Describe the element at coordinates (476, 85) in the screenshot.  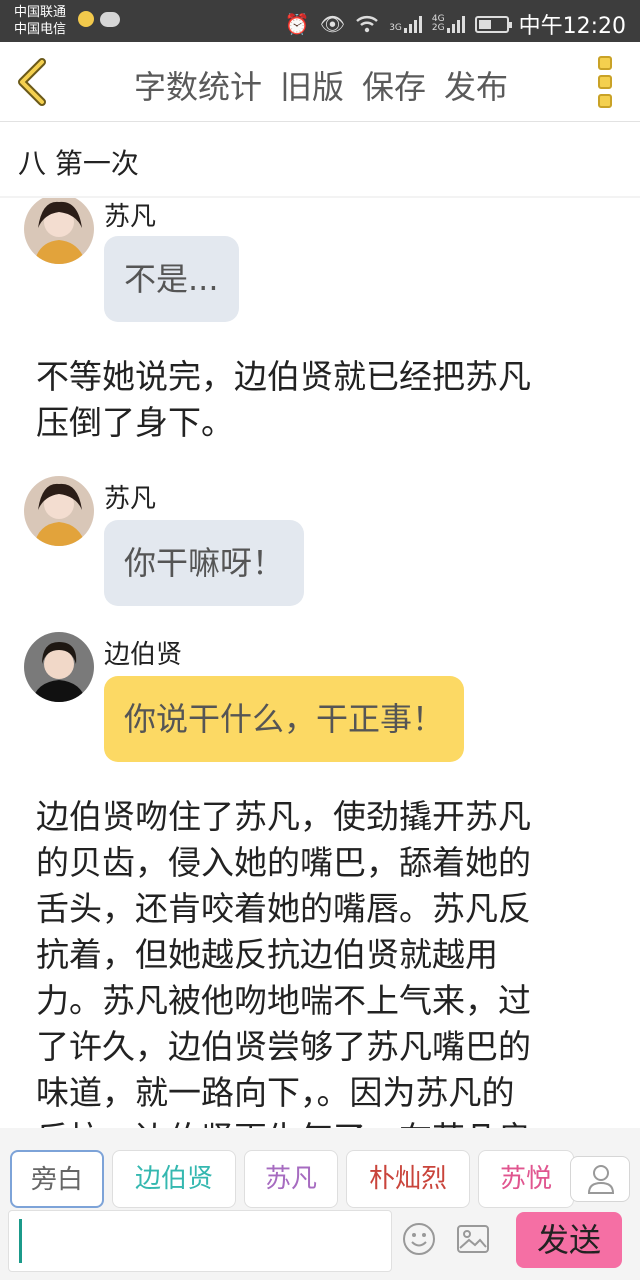
I see `publish-button: 发布` at that location.